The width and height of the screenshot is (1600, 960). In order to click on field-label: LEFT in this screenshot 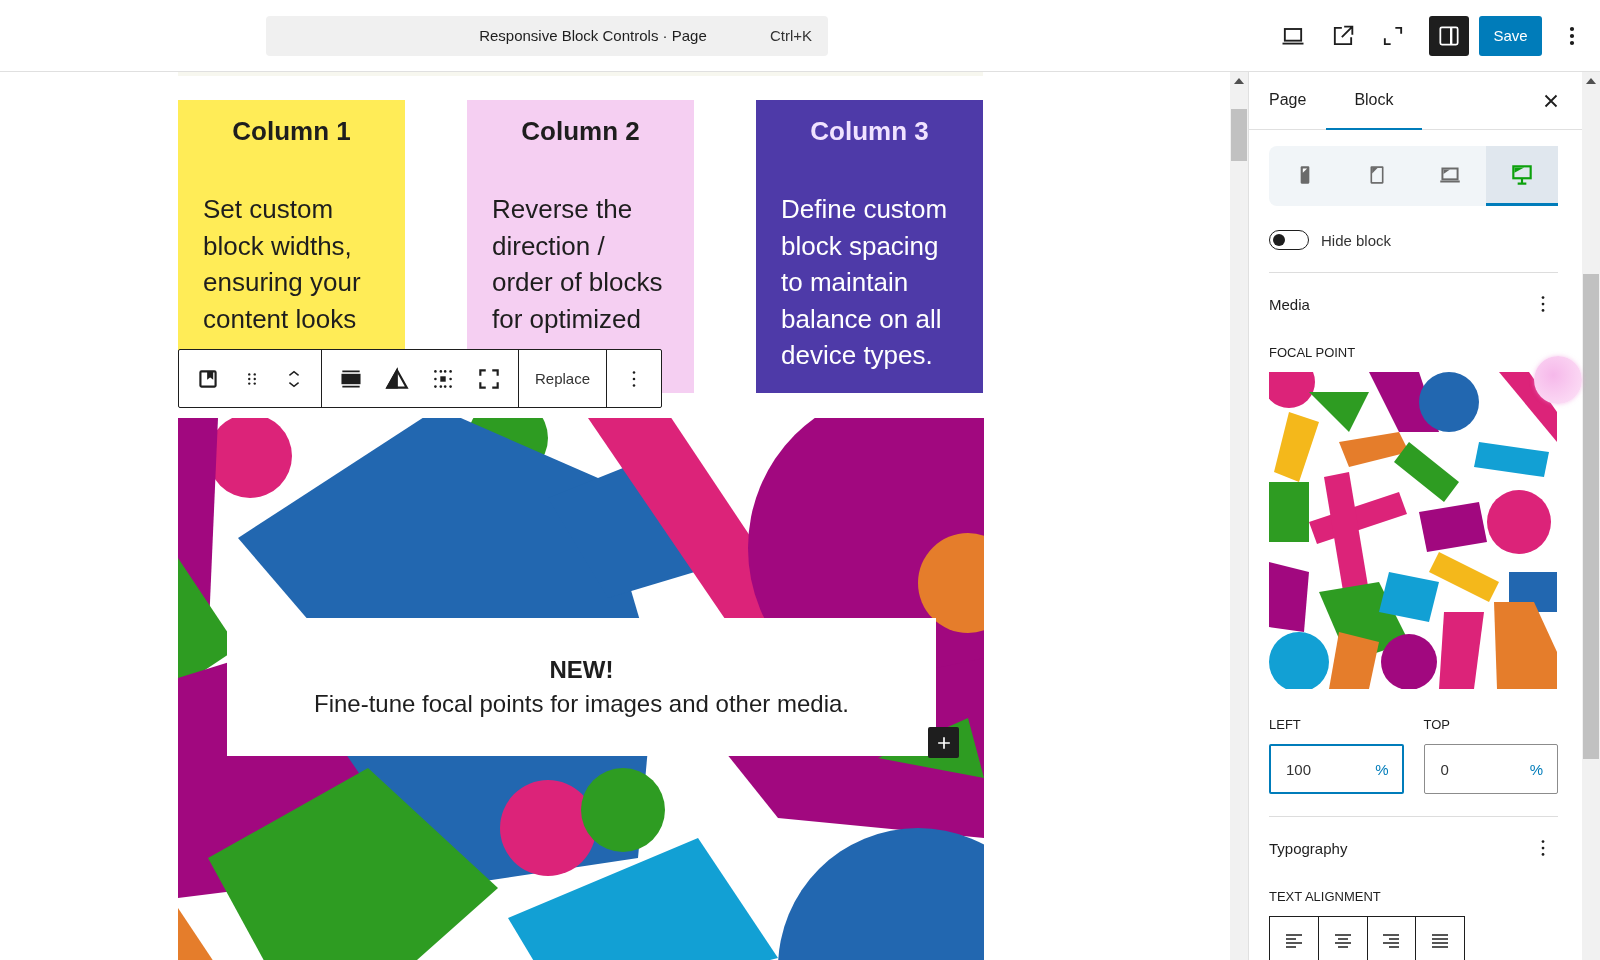, I will do `click(1285, 724)`.